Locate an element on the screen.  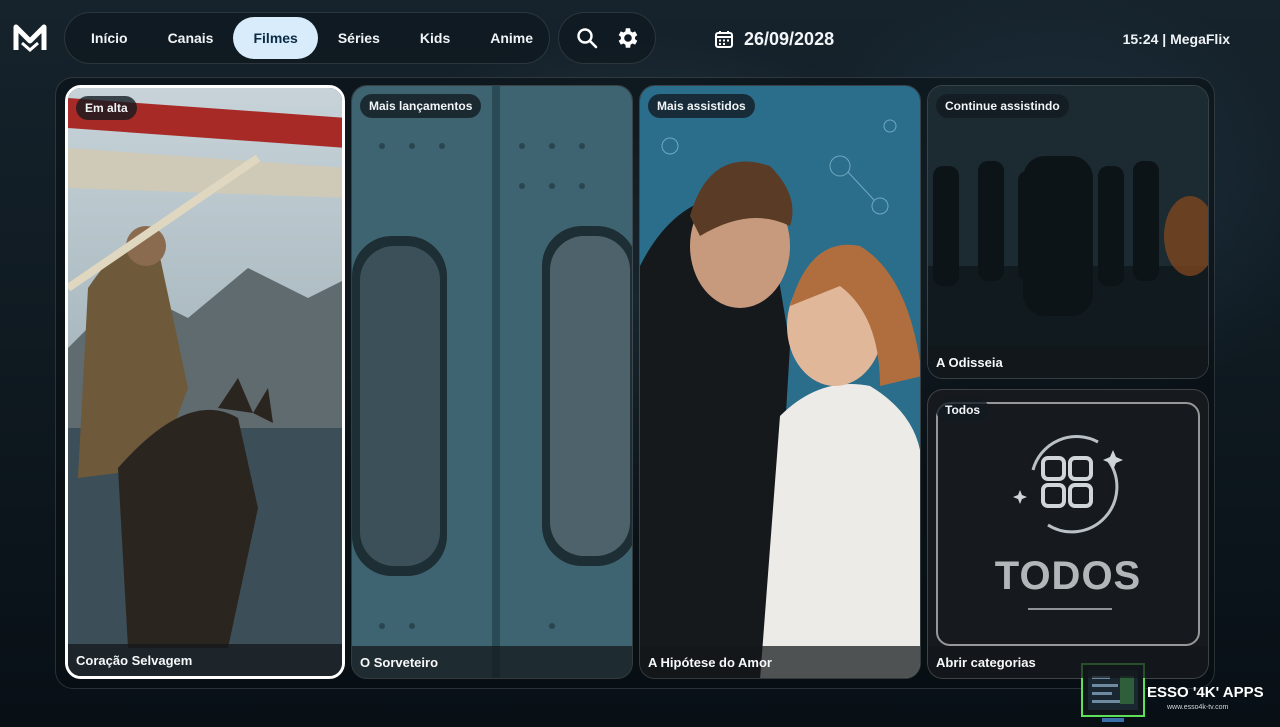
categories-art-text: TODOS is located at coordinates (1068, 576).